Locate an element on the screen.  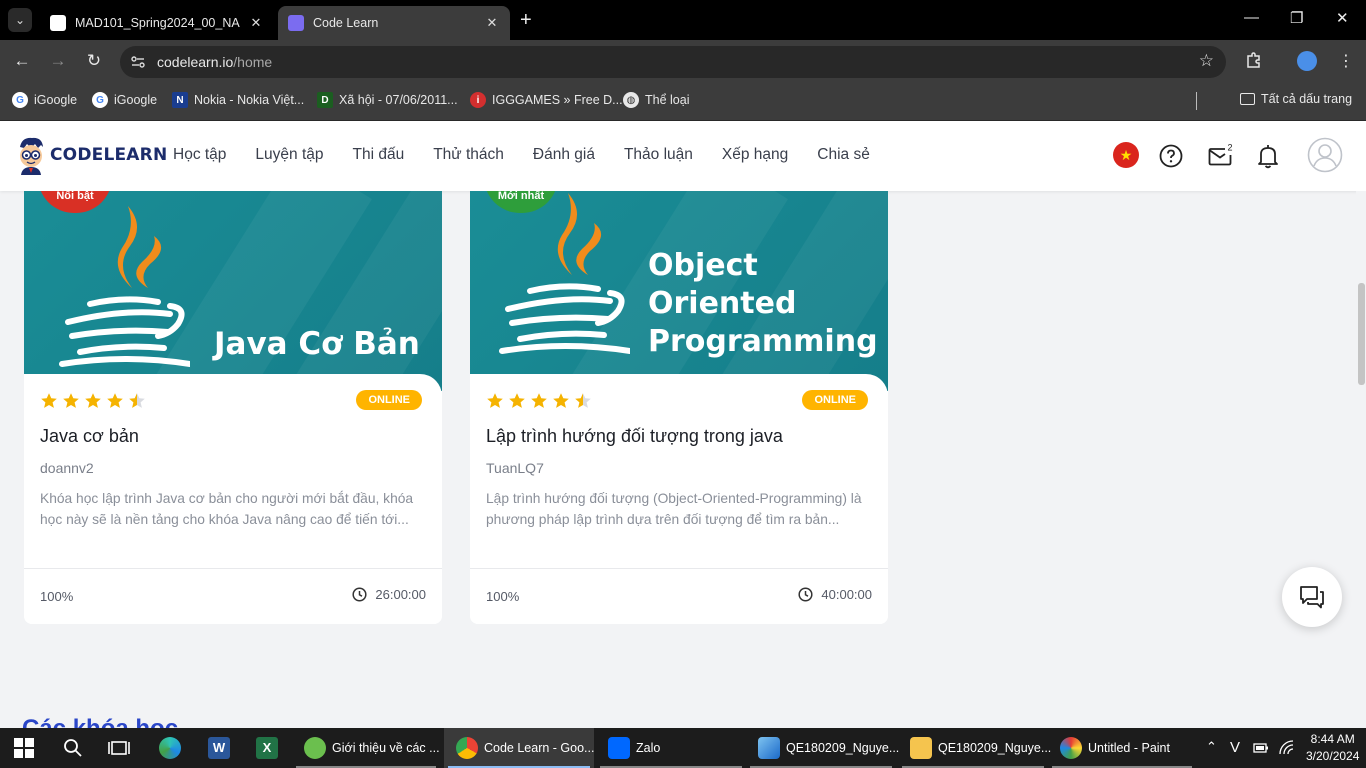
clock-time: 8:44 AM is located at coordinates (1332, 739).